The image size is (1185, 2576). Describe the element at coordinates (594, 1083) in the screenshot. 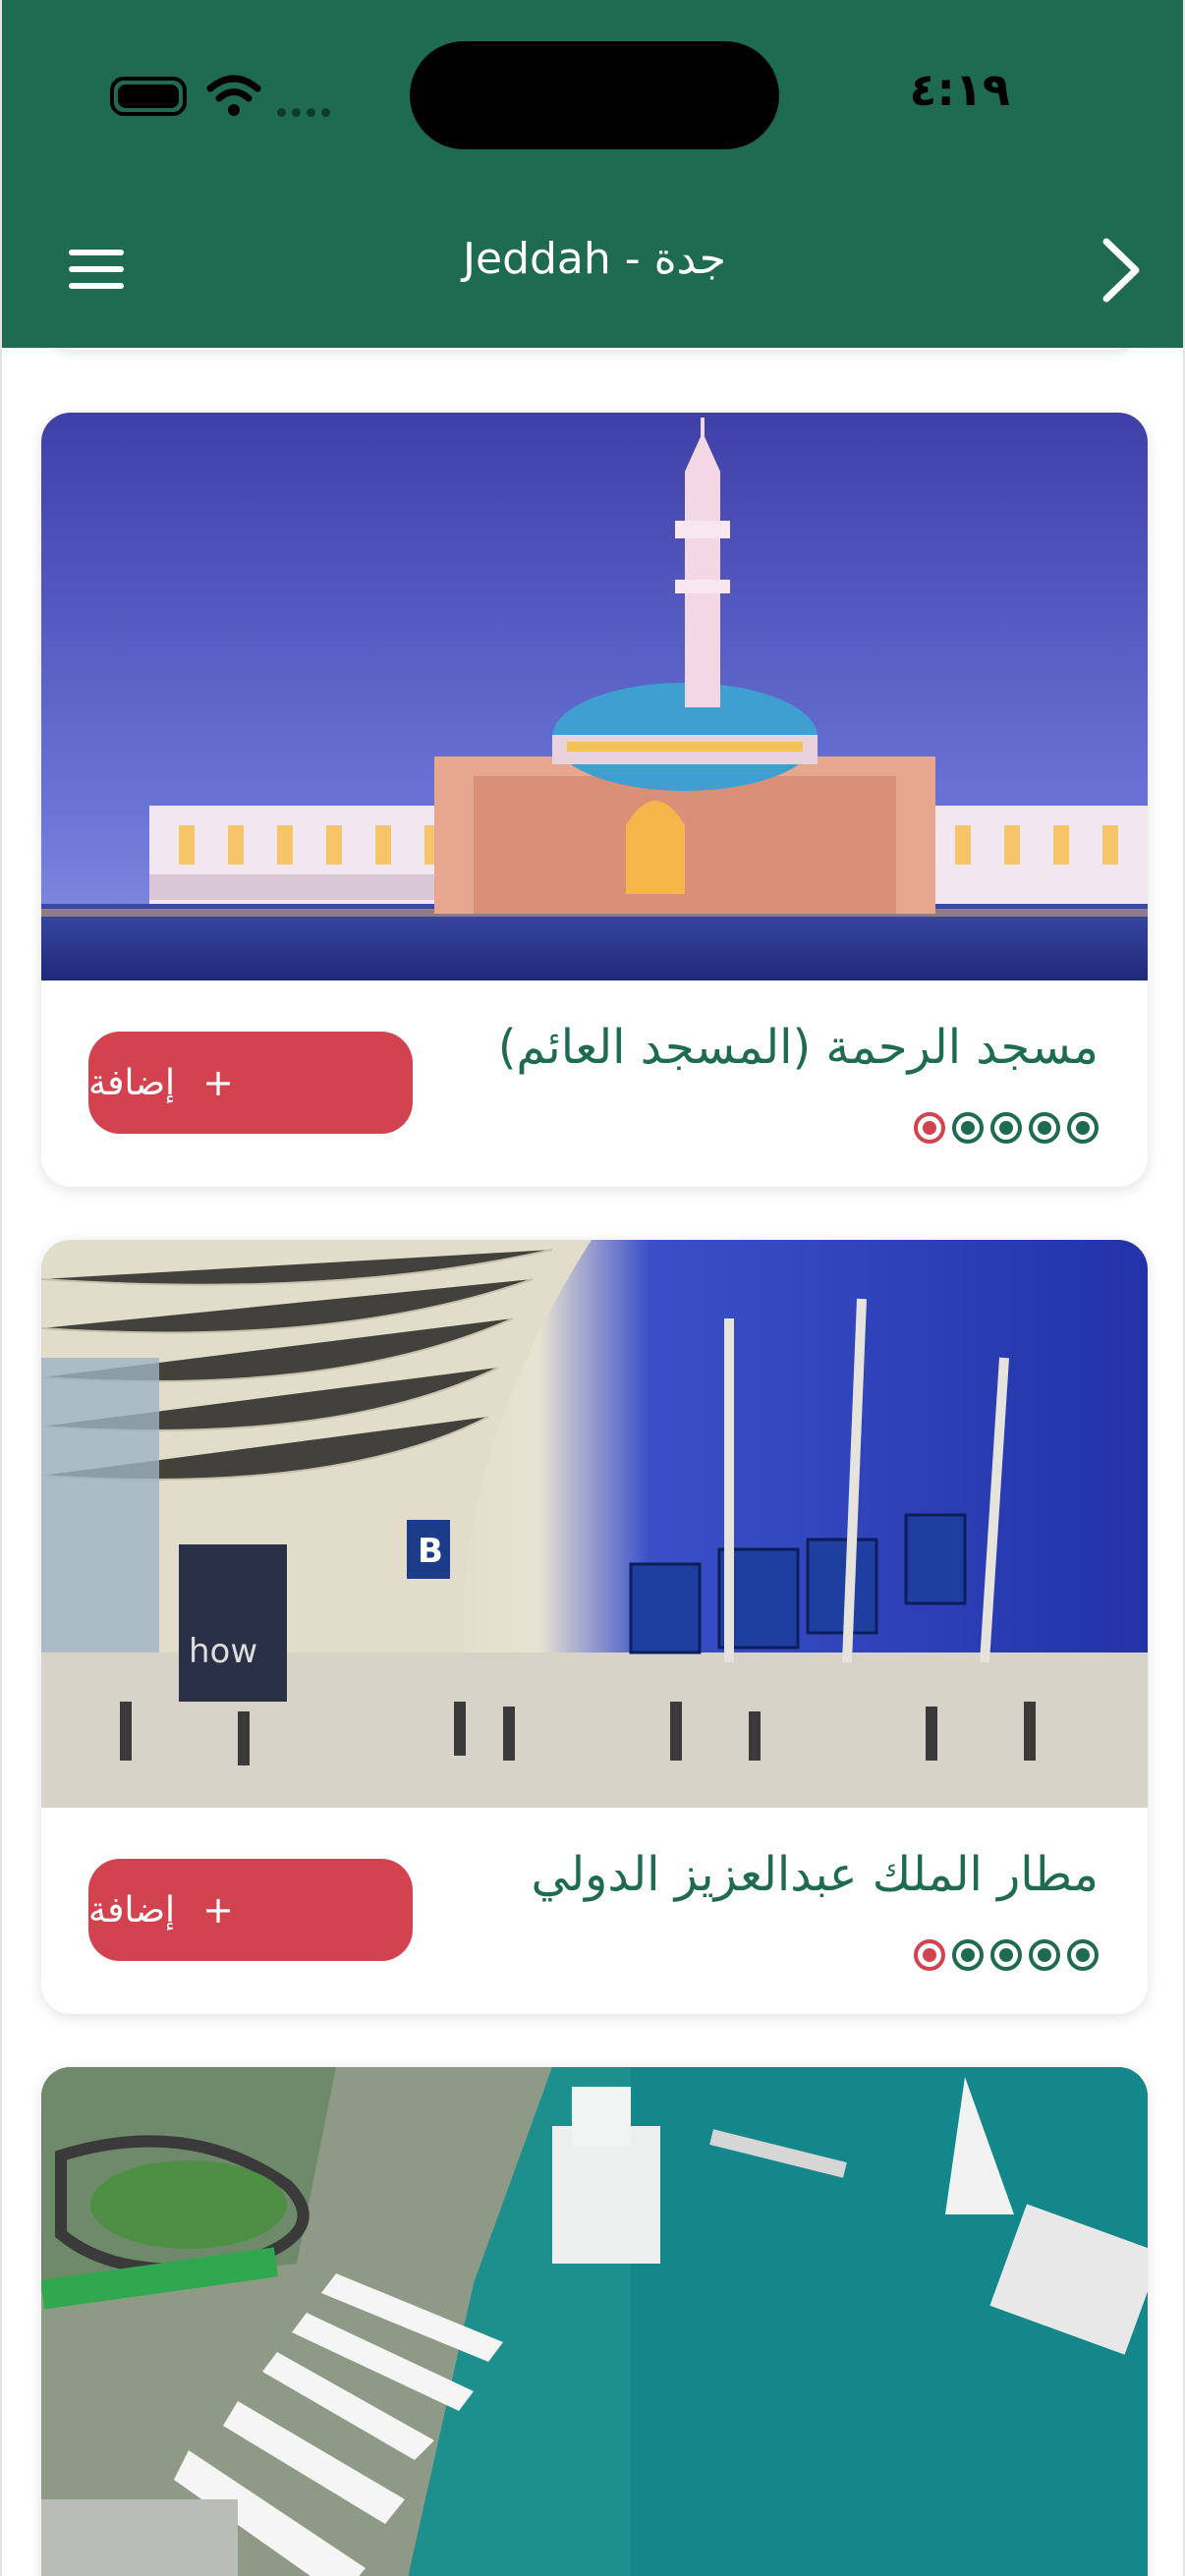

I see `card-body: مسجد الرحمة (المسجد العائم) + إضافة` at that location.